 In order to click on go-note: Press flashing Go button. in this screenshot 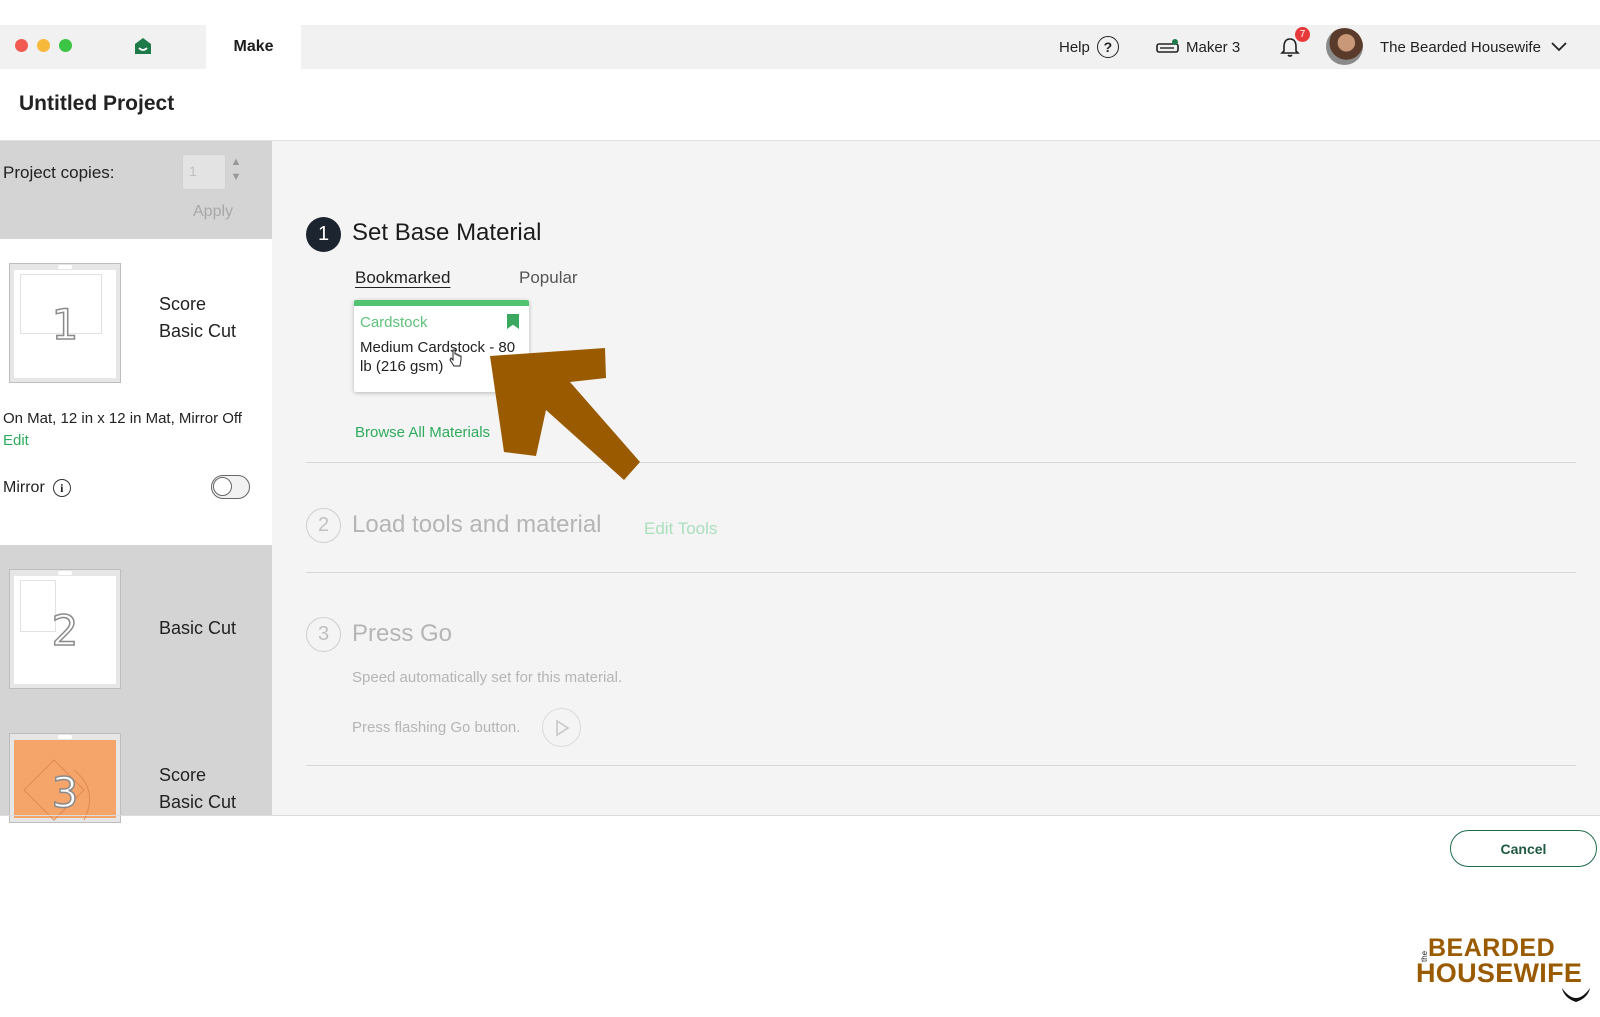, I will do `click(436, 727)`.